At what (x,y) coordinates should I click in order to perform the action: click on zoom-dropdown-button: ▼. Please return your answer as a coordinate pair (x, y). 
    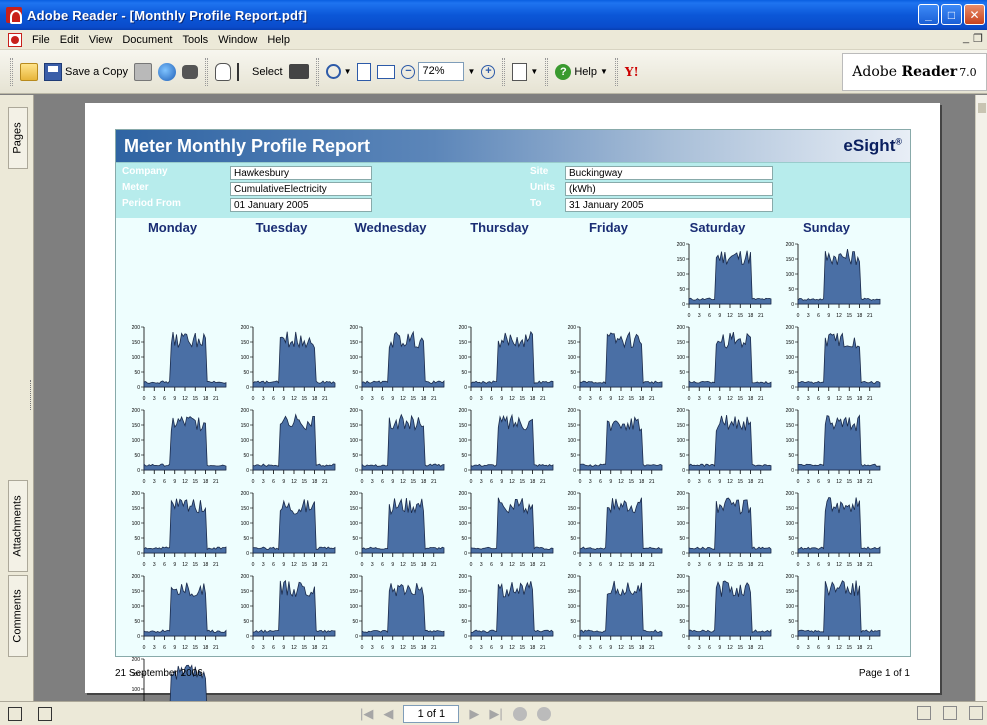
    Looking at the image, I should click on (471, 72).